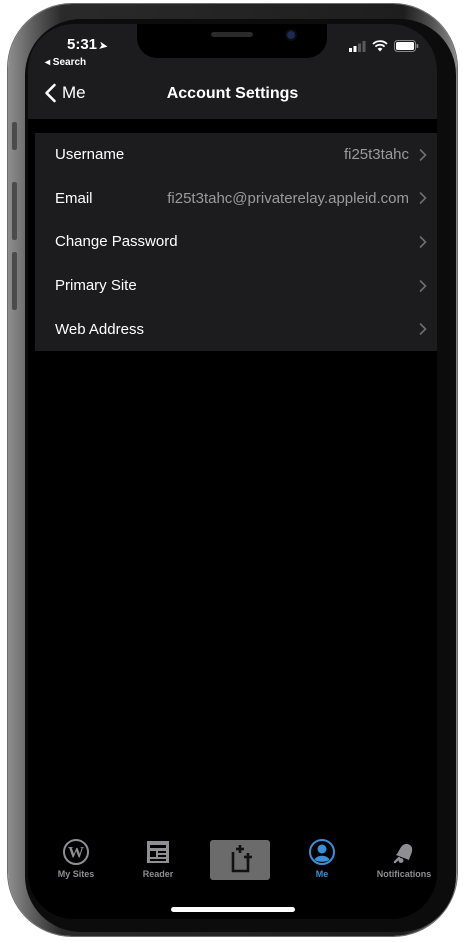 The width and height of the screenshot is (465, 942). Describe the element at coordinates (232, 41) in the screenshot. I see `notch` at that location.